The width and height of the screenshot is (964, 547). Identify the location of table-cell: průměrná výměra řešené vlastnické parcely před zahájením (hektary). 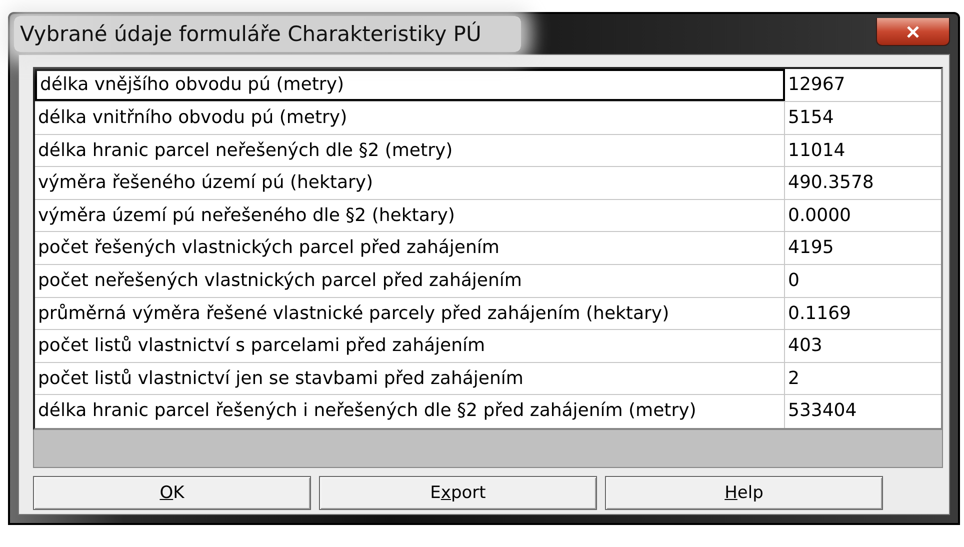
(410, 314).